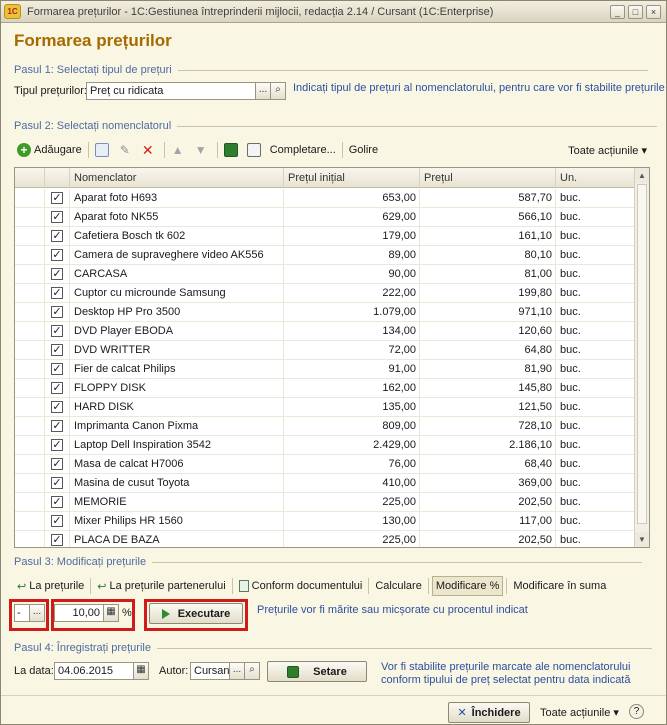  What do you see at coordinates (317, 671) in the screenshot?
I see `set-button: Setare` at bounding box center [317, 671].